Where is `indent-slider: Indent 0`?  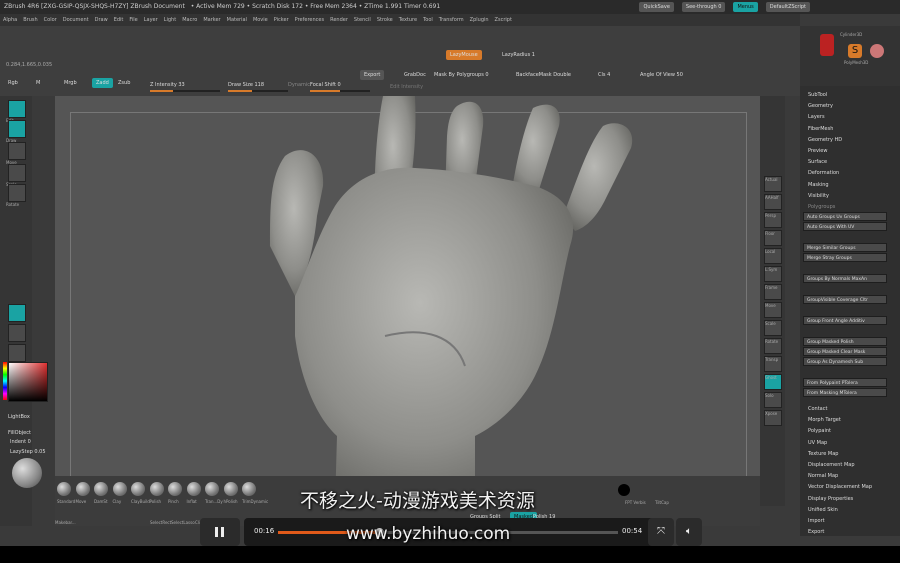
indent-slider: Indent 0 is located at coordinates (20, 442).